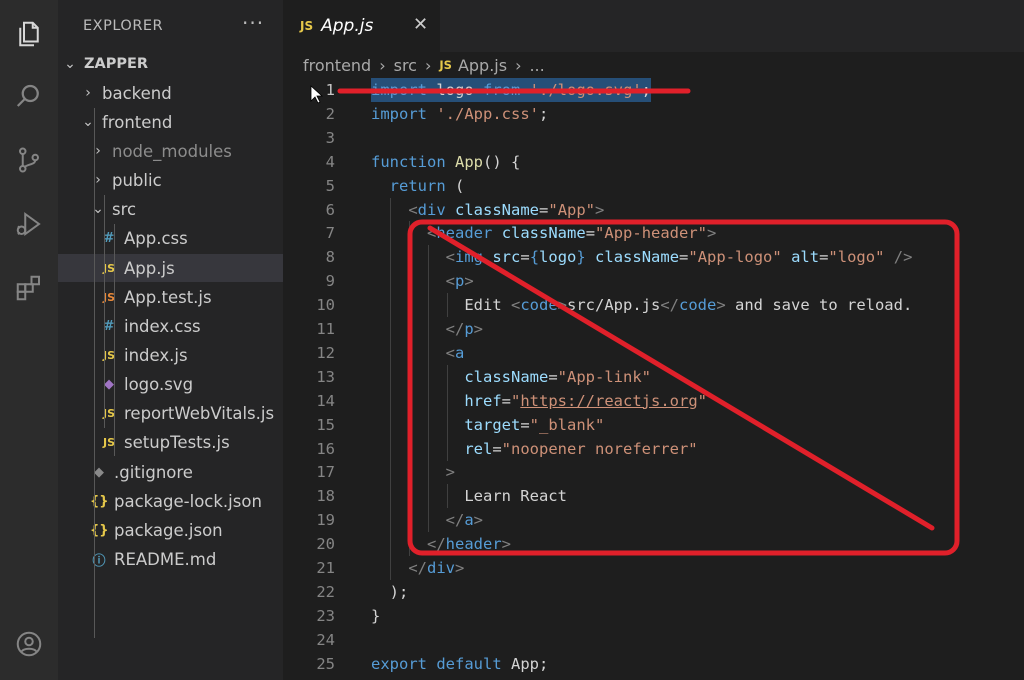 The width and height of the screenshot is (1024, 680). What do you see at coordinates (511, 90) in the screenshot?
I see `code-text: import logo from './logo.svg';` at bounding box center [511, 90].